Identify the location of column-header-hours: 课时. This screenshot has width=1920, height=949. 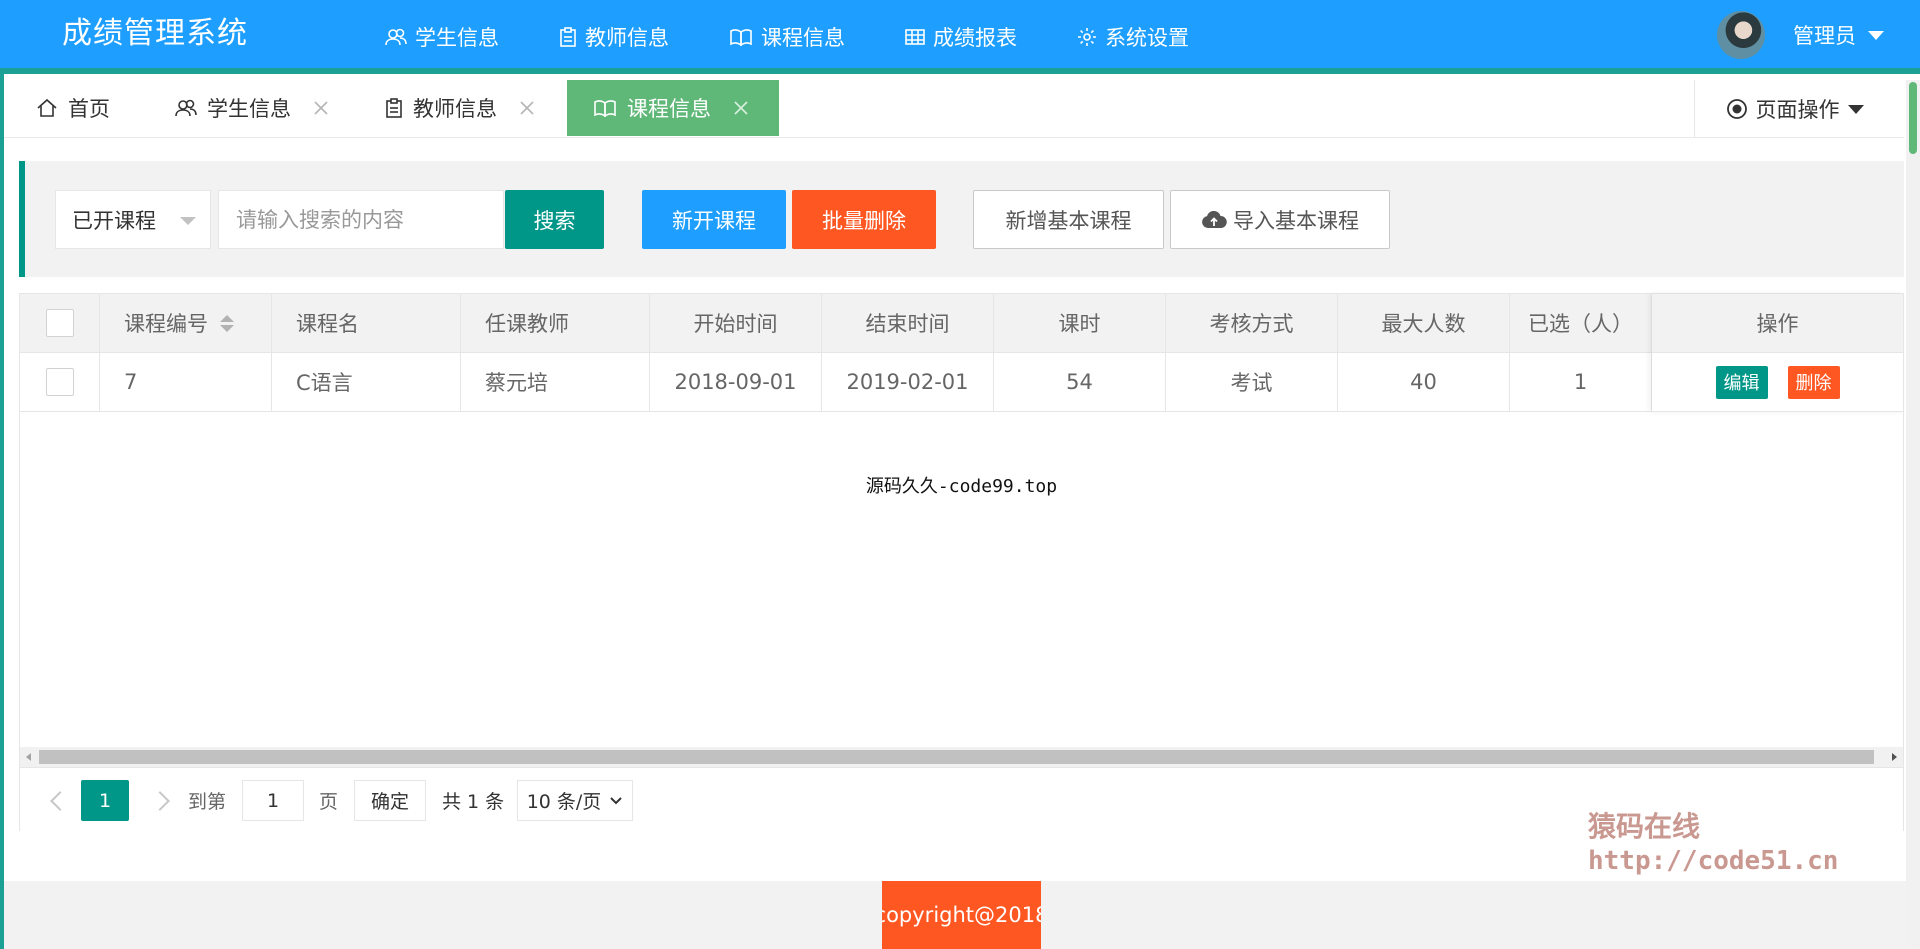
(1080, 323).